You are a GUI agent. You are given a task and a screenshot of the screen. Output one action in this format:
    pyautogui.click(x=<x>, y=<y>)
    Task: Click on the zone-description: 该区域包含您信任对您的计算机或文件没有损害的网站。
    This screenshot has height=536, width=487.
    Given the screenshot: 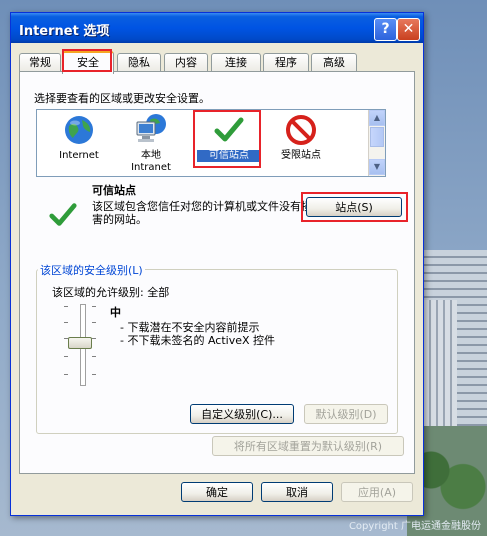 What is the action you would take?
    pyautogui.click(x=202, y=213)
    